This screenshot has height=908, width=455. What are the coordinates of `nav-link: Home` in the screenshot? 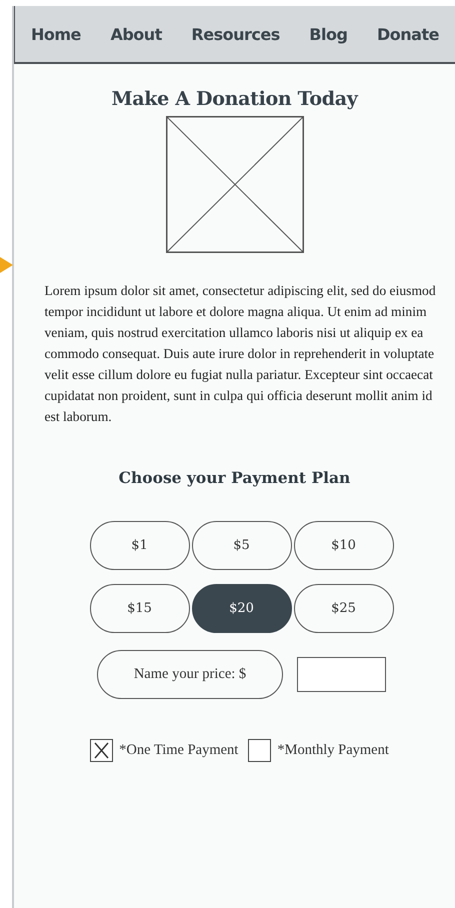 It's located at (56, 34).